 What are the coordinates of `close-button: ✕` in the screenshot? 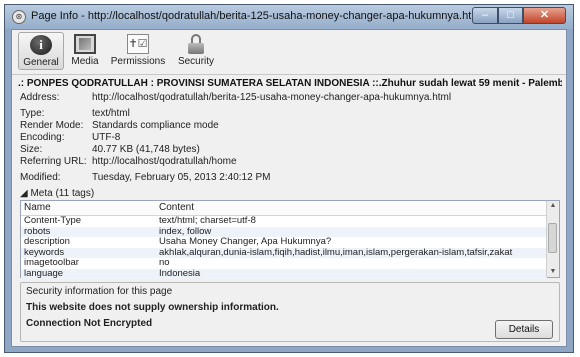 It's located at (544, 15).